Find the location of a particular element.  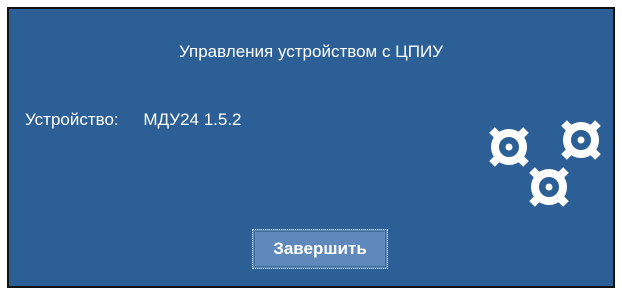

dialog-title: Управления устройством с ЦПИУ is located at coordinates (310, 51).